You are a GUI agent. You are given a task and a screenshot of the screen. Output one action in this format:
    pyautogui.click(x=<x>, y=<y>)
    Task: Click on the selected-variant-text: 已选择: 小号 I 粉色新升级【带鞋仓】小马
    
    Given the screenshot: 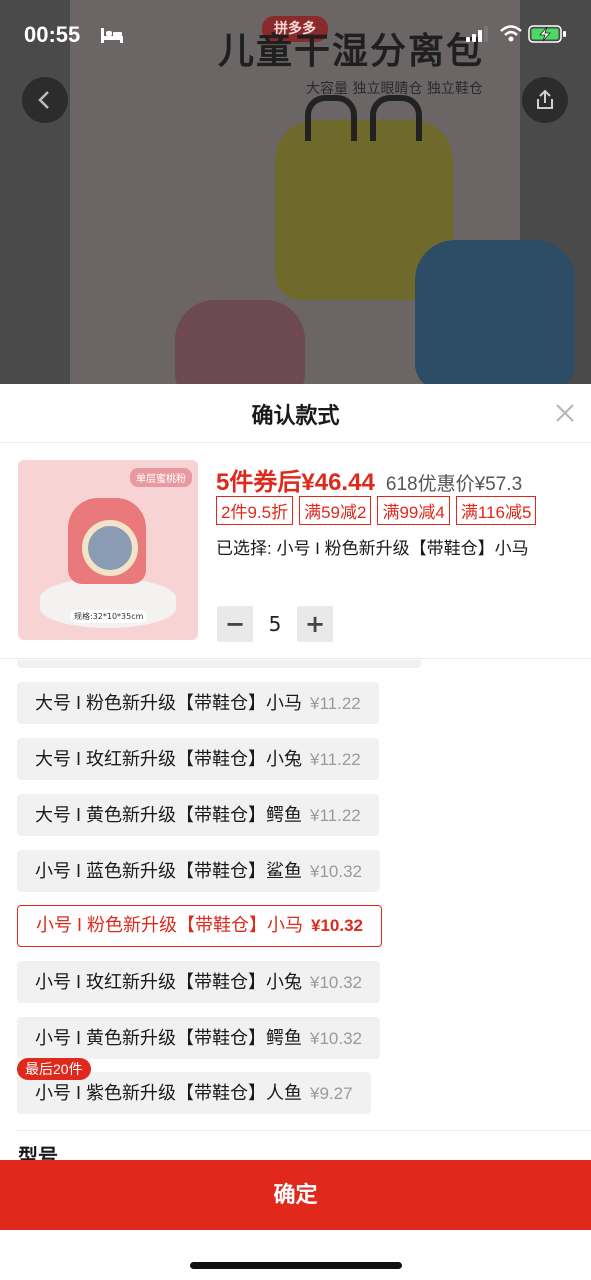 What is the action you would take?
    pyautogui.click(x=372, y=548)
    